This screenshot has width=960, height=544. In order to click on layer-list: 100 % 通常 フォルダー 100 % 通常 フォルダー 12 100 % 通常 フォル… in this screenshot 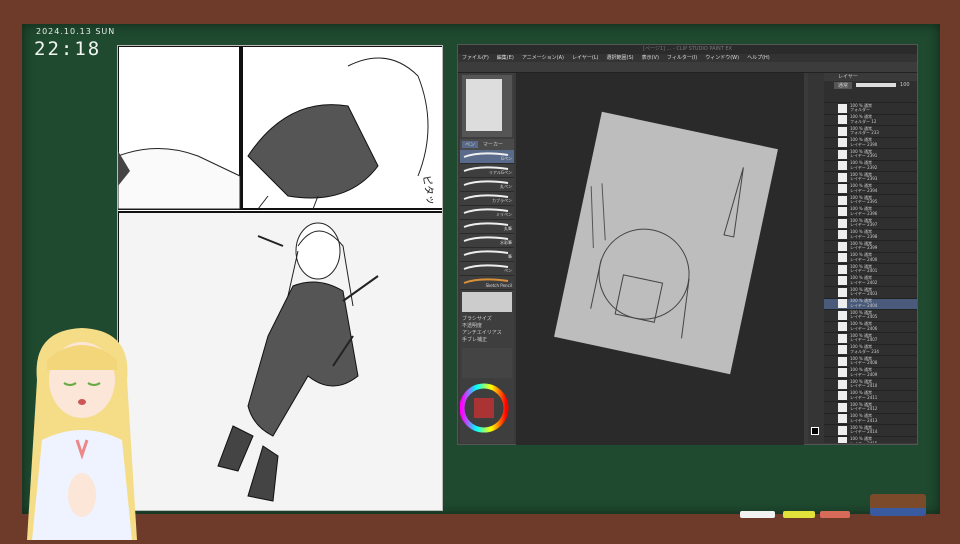, I will do `click(870, 273)`.